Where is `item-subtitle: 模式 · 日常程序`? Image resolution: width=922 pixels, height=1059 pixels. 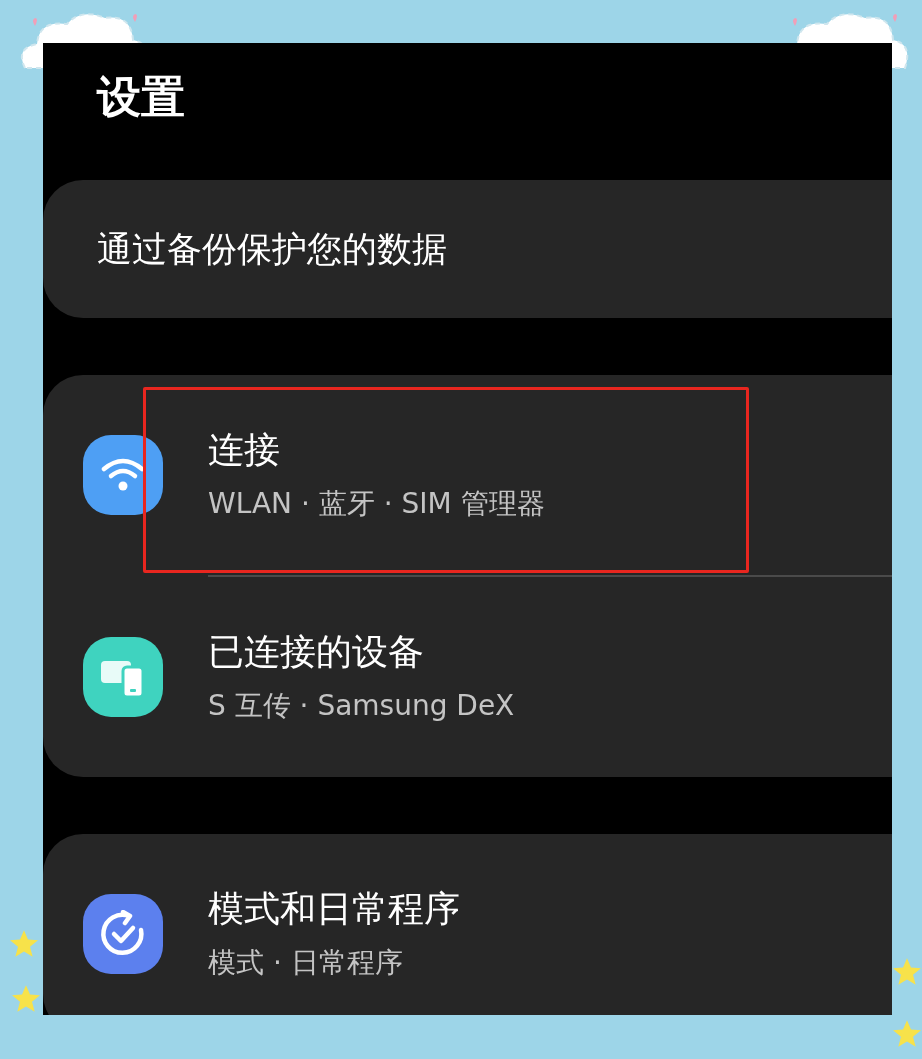 item-subtitle: 模式 · 日常程序 is located at coordinates (306, 963).